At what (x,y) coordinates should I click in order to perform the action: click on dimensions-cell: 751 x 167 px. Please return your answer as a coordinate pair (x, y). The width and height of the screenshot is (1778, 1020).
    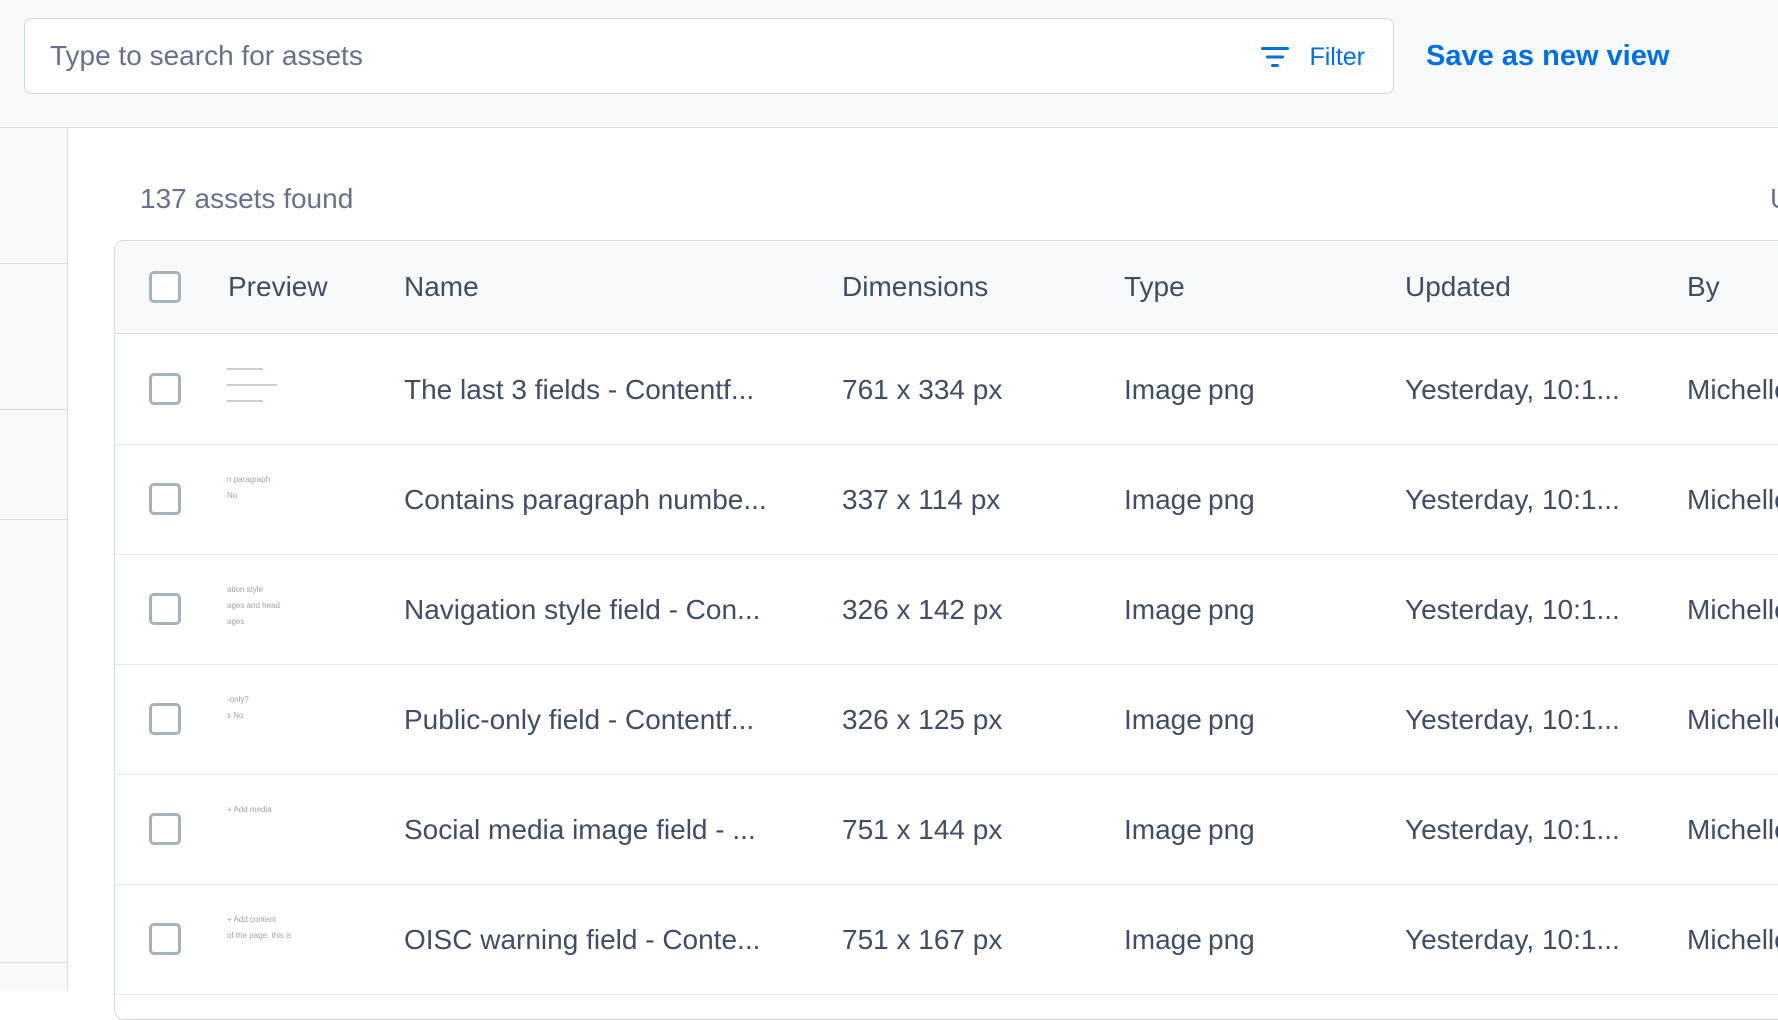
    Looking at the image, I should click on (922, 939).